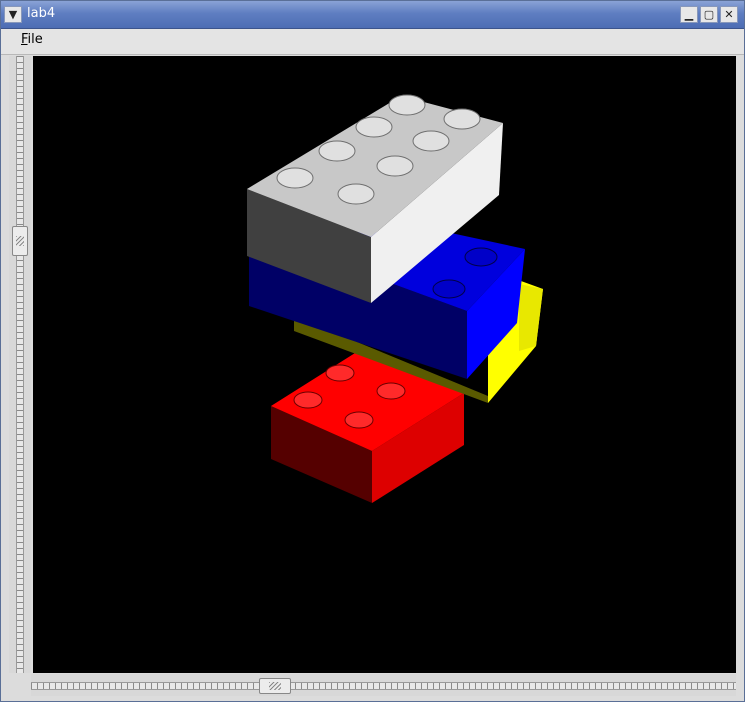 The image size is (745, 702). What do you see at coordinates (20, 241) in the screenshot?
I see `vertical-scroll-thumb` at bounding box center [20, 241].